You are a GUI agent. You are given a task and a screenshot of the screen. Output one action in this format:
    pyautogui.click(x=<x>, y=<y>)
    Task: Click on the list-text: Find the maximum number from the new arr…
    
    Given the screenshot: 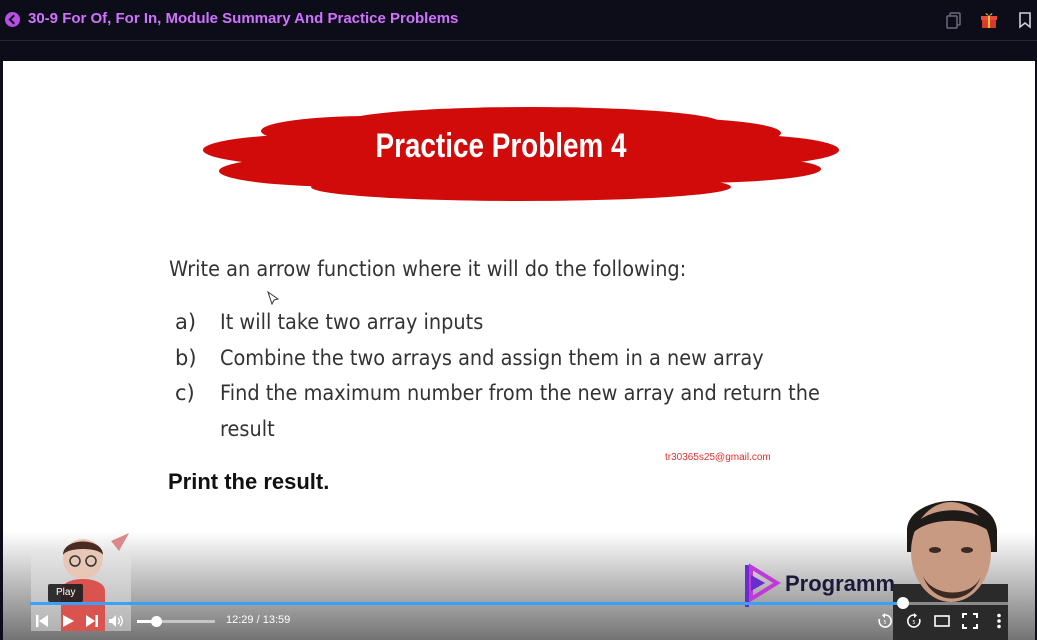 What is the action you would take?
    pyautogui.click(x=520, y=393)
    